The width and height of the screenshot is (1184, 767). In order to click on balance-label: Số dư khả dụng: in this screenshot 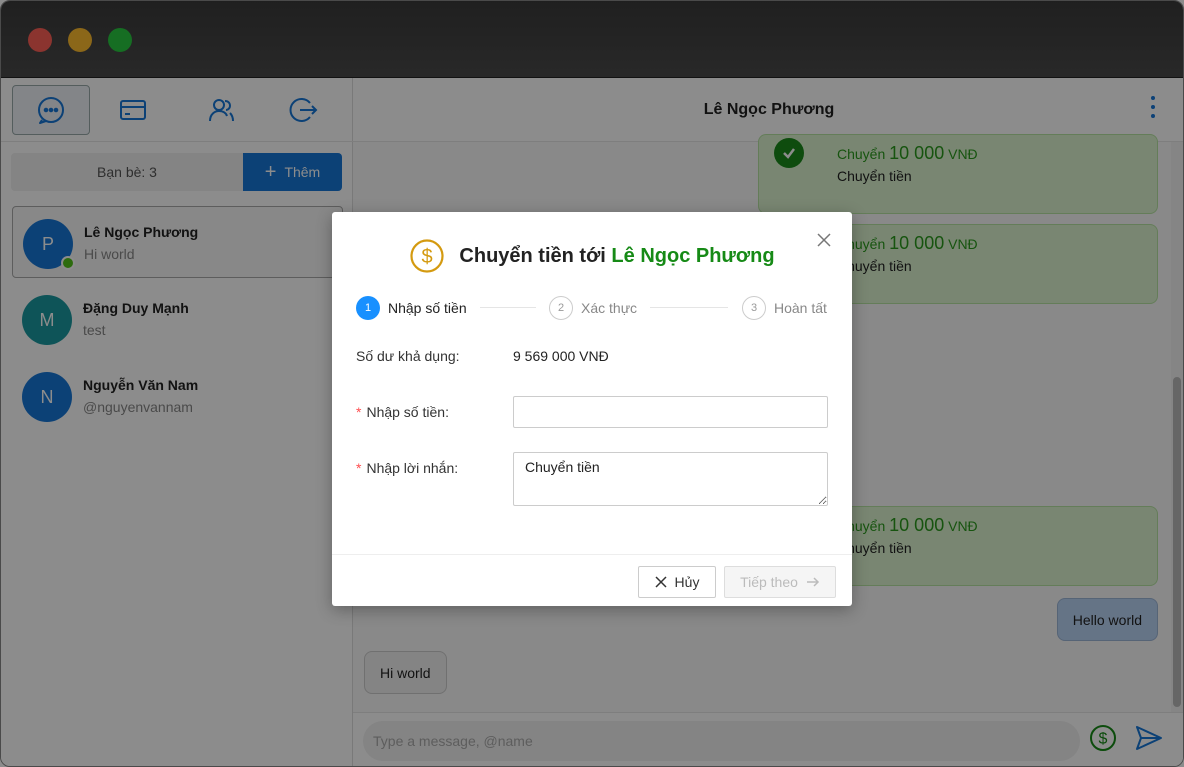, I will do `click(408, 356)`.